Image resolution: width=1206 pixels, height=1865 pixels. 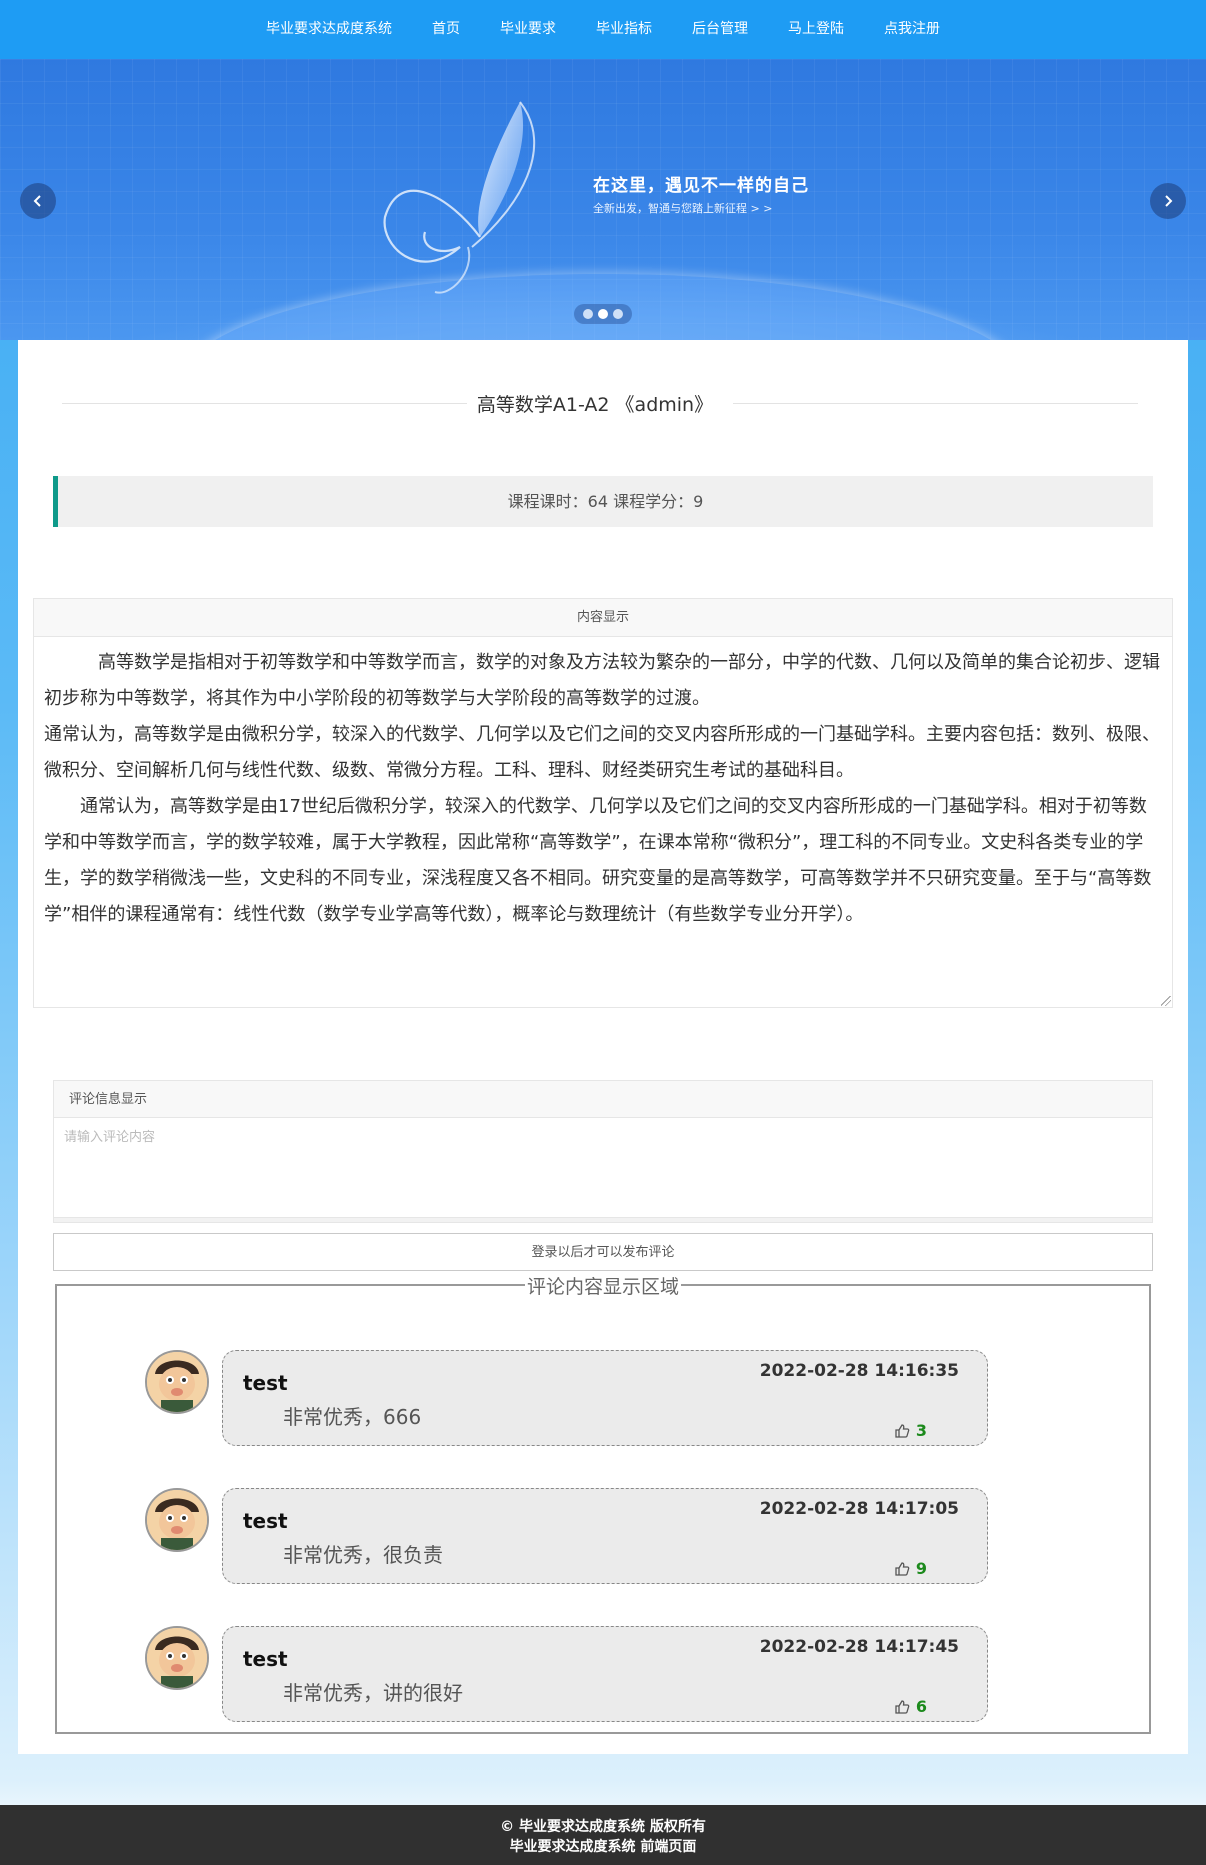 What do you see at coordinates (446, 29) in the screenshot?
I see `nav-item-home: 首页` at bounding box center [446, 29].